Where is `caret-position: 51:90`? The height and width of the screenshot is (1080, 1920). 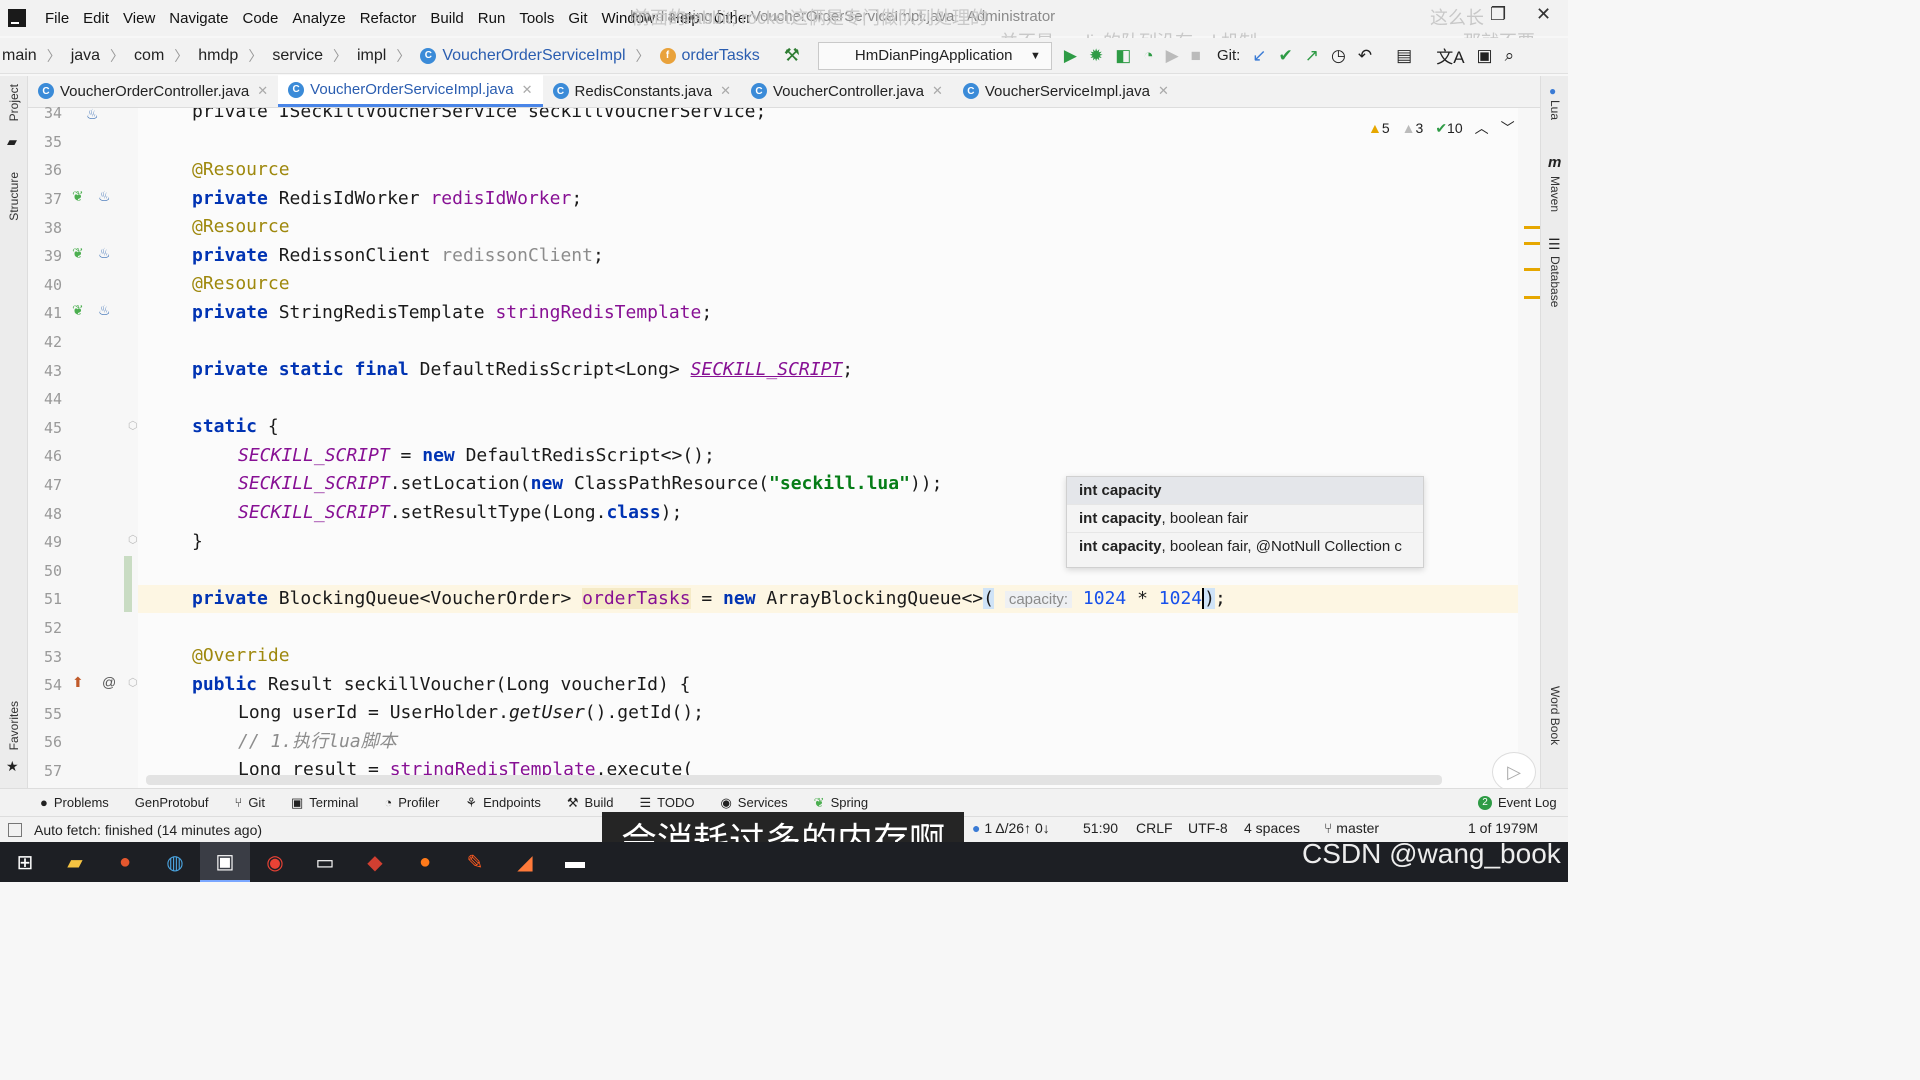 caret-position: 51:90 is located at coordinates (1100, 828).